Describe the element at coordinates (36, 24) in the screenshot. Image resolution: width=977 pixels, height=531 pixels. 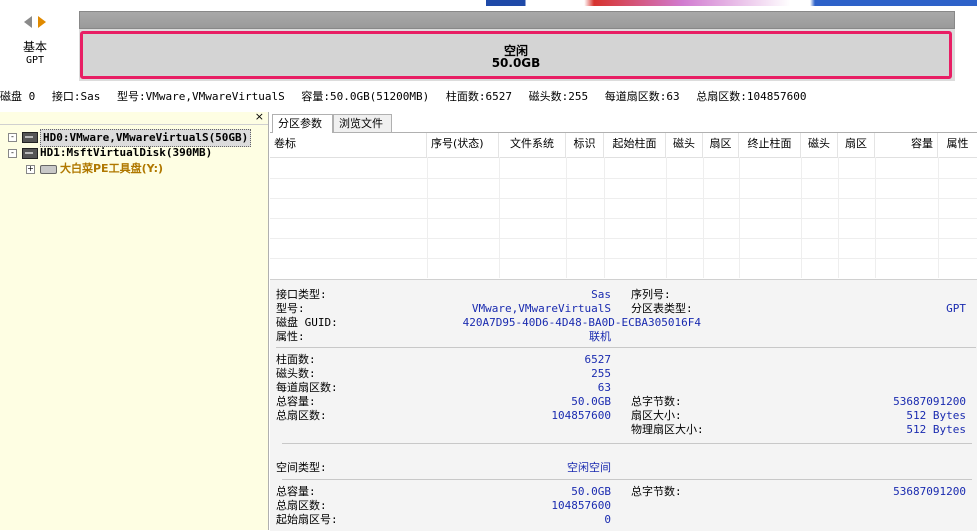
I see `disk-nav` at that location.